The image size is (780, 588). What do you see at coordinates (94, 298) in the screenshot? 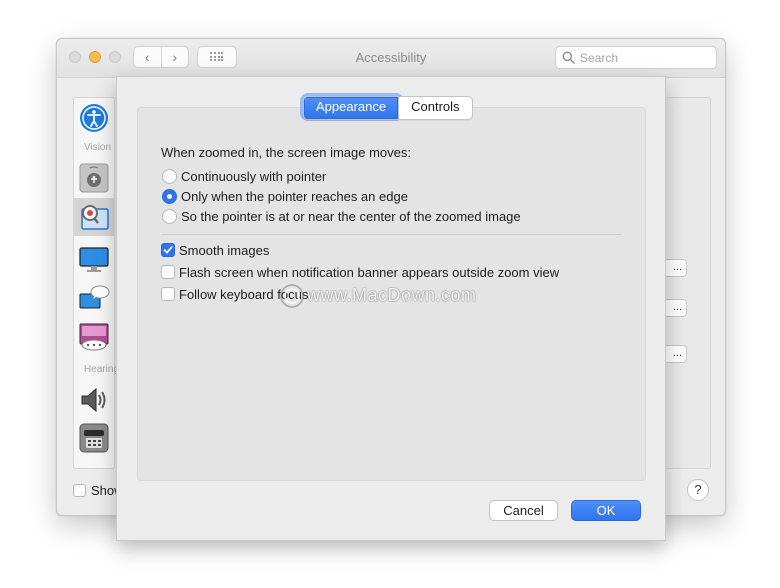
I see `speech-icon` at bounding box center [94, 298].